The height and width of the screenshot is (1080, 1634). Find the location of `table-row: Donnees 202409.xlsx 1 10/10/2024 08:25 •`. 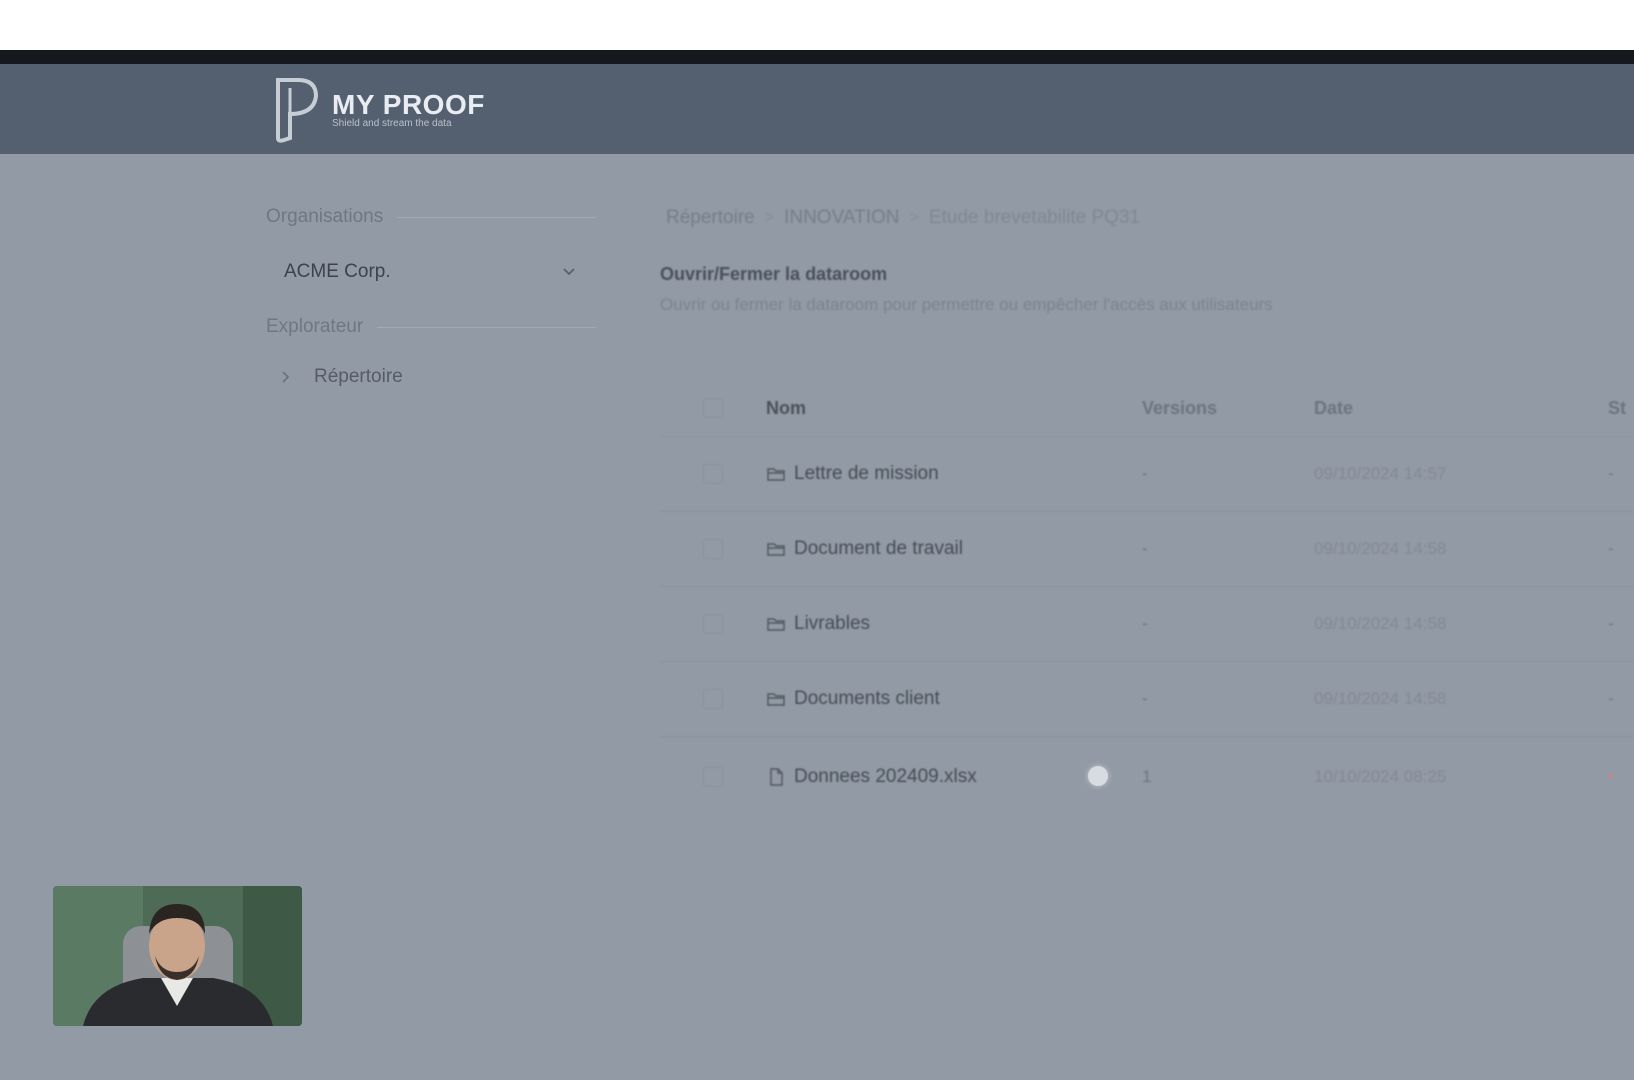

table-row: Donnees 202409.xlsx 1 10/10/2024 08:25 • is located at coordinates (1147, 777).